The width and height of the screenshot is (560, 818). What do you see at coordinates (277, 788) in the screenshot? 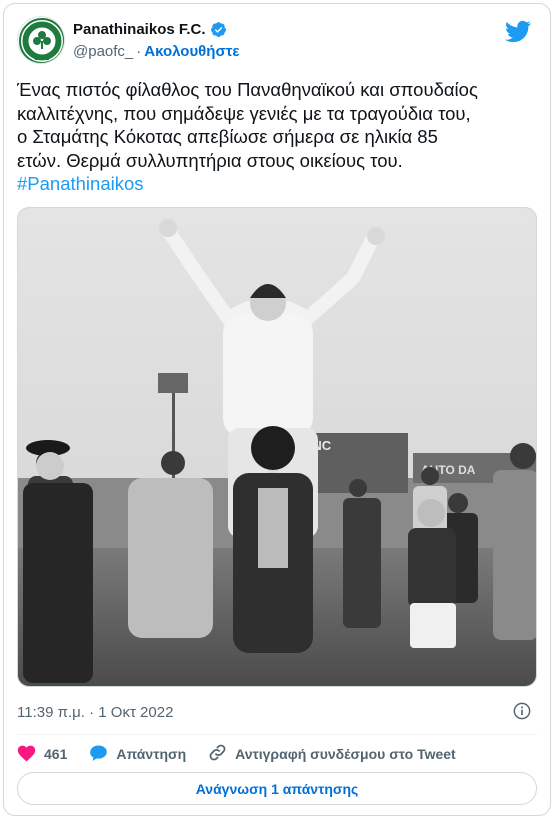
I see `read-replies-button: Ανάγνωση 1 απάντησης` at bounding box center [277, 788].